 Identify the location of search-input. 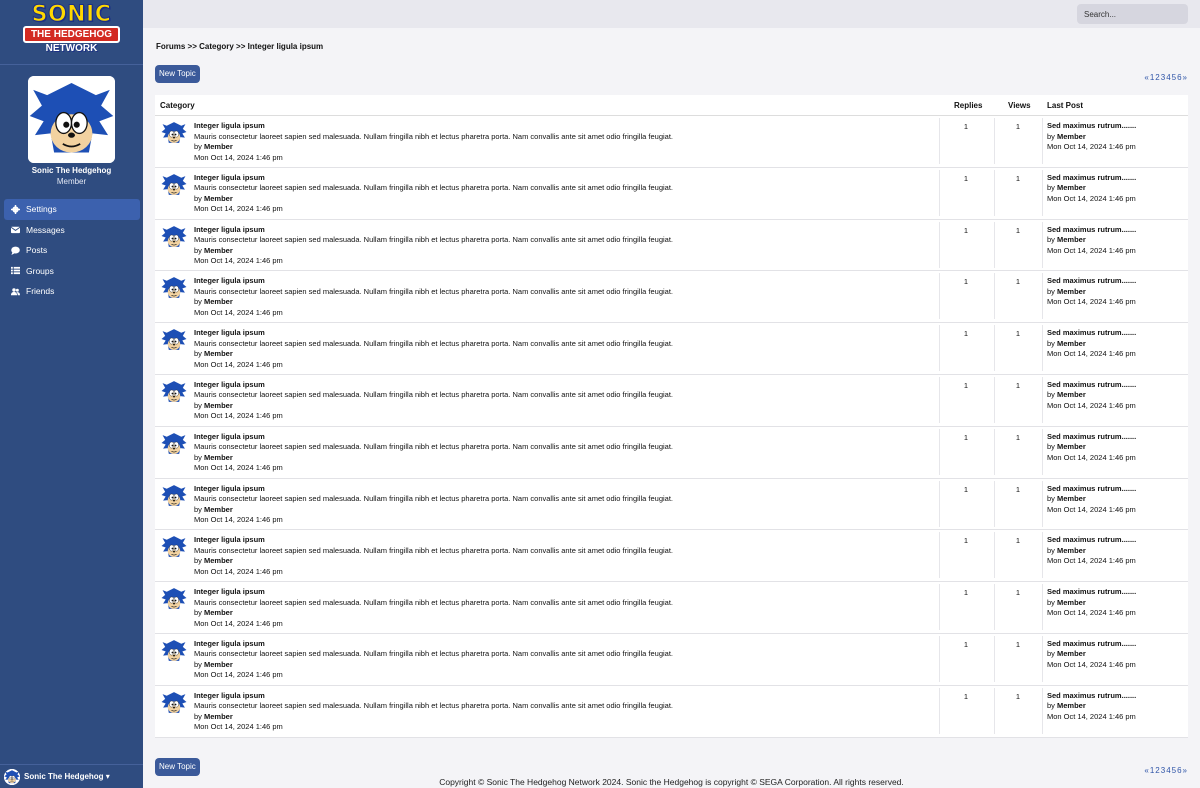
(1132, 14).